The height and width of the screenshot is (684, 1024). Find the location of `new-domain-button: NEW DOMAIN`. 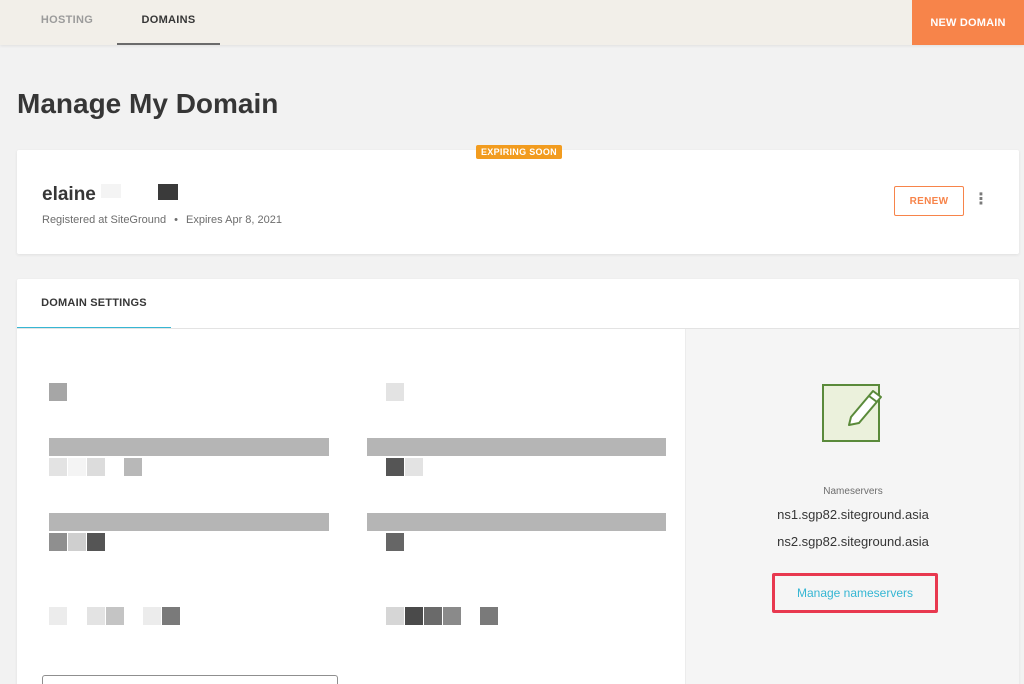

new-domain-button: NEW DOMAIN is located at coordinates (968, 22).